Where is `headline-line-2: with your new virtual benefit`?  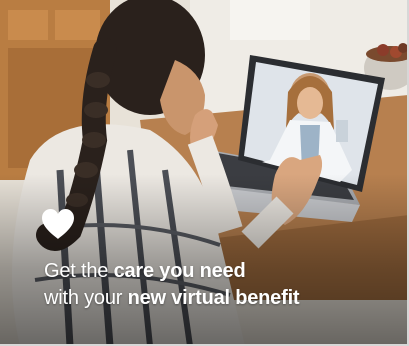 headline-line-2: with your new virtual benefit is located at coordinates (219, 298).